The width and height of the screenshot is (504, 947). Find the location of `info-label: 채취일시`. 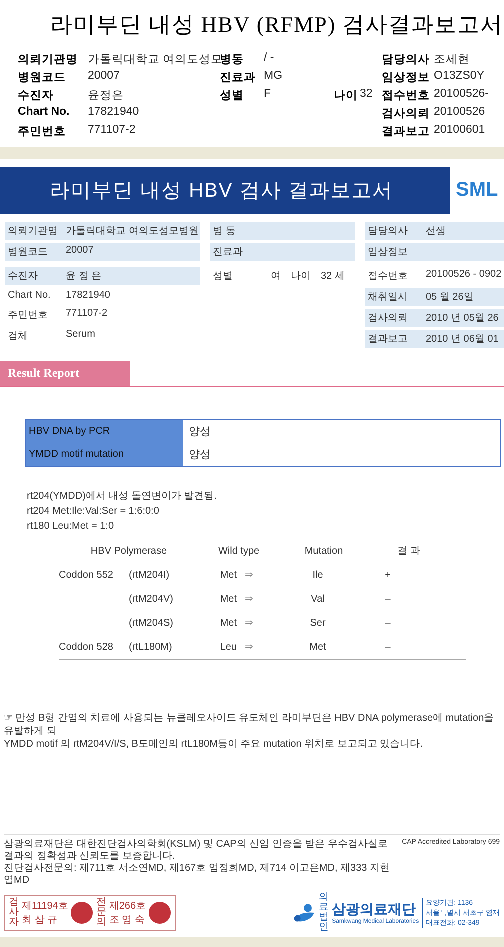

info-label: 채취일시 is located at coordinates (388, 297).